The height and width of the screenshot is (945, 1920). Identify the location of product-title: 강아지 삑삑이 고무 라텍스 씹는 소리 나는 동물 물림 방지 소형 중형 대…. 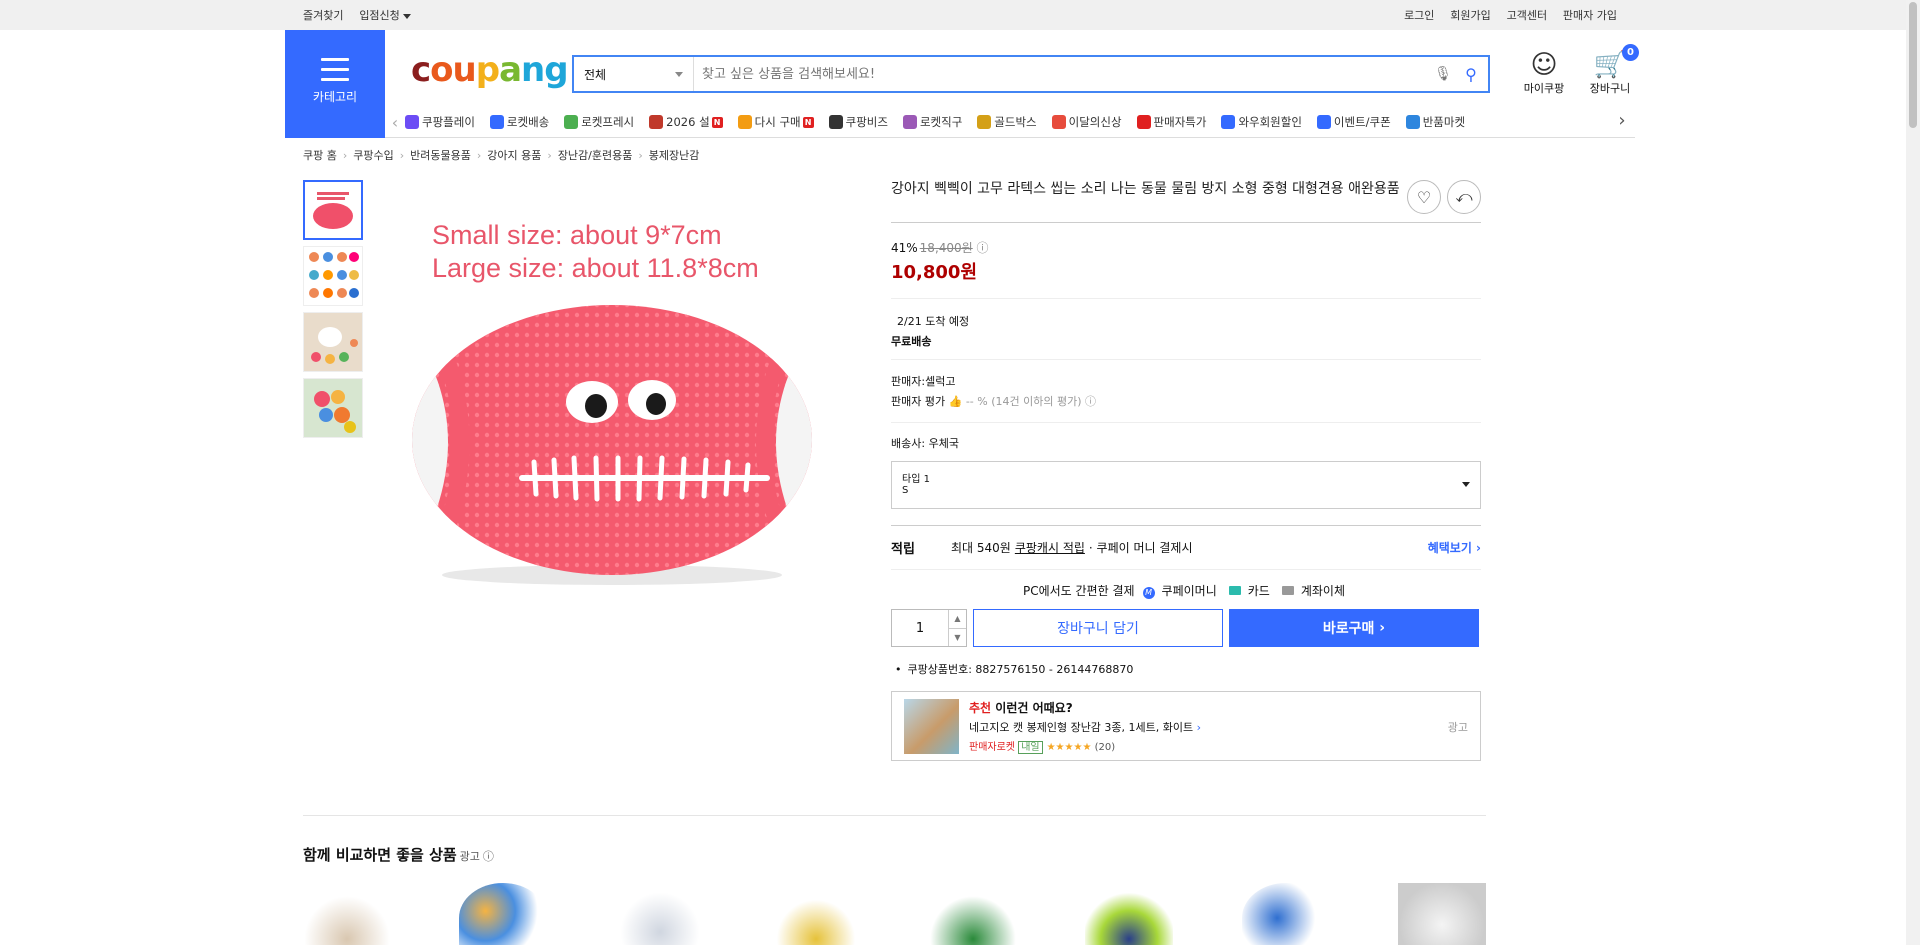
(1145, 189).